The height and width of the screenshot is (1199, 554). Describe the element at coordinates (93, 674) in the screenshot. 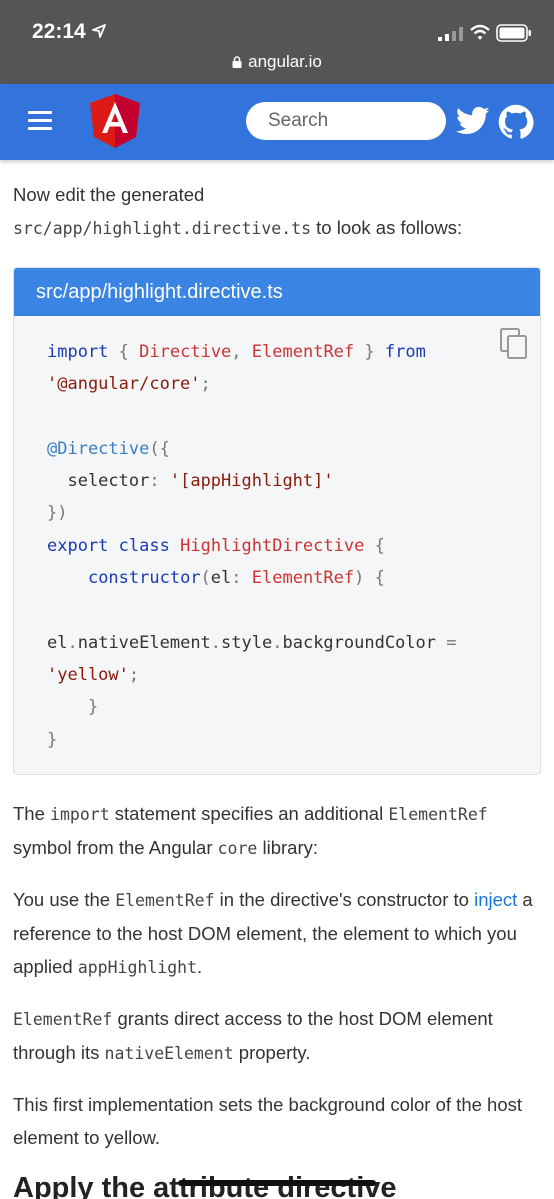

I see `code-line: 'yellow';` at that location.